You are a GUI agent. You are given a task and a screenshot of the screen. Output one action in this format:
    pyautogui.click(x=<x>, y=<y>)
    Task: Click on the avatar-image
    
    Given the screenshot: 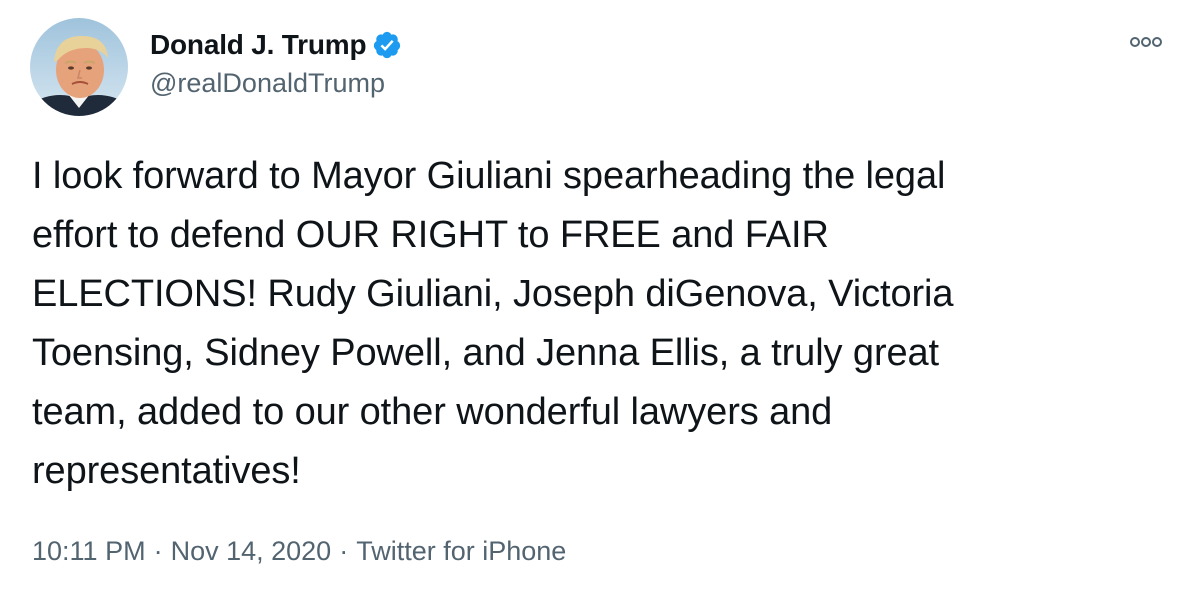 What is the action you would take?
    pyautogui.click(x=79, y=67)
    